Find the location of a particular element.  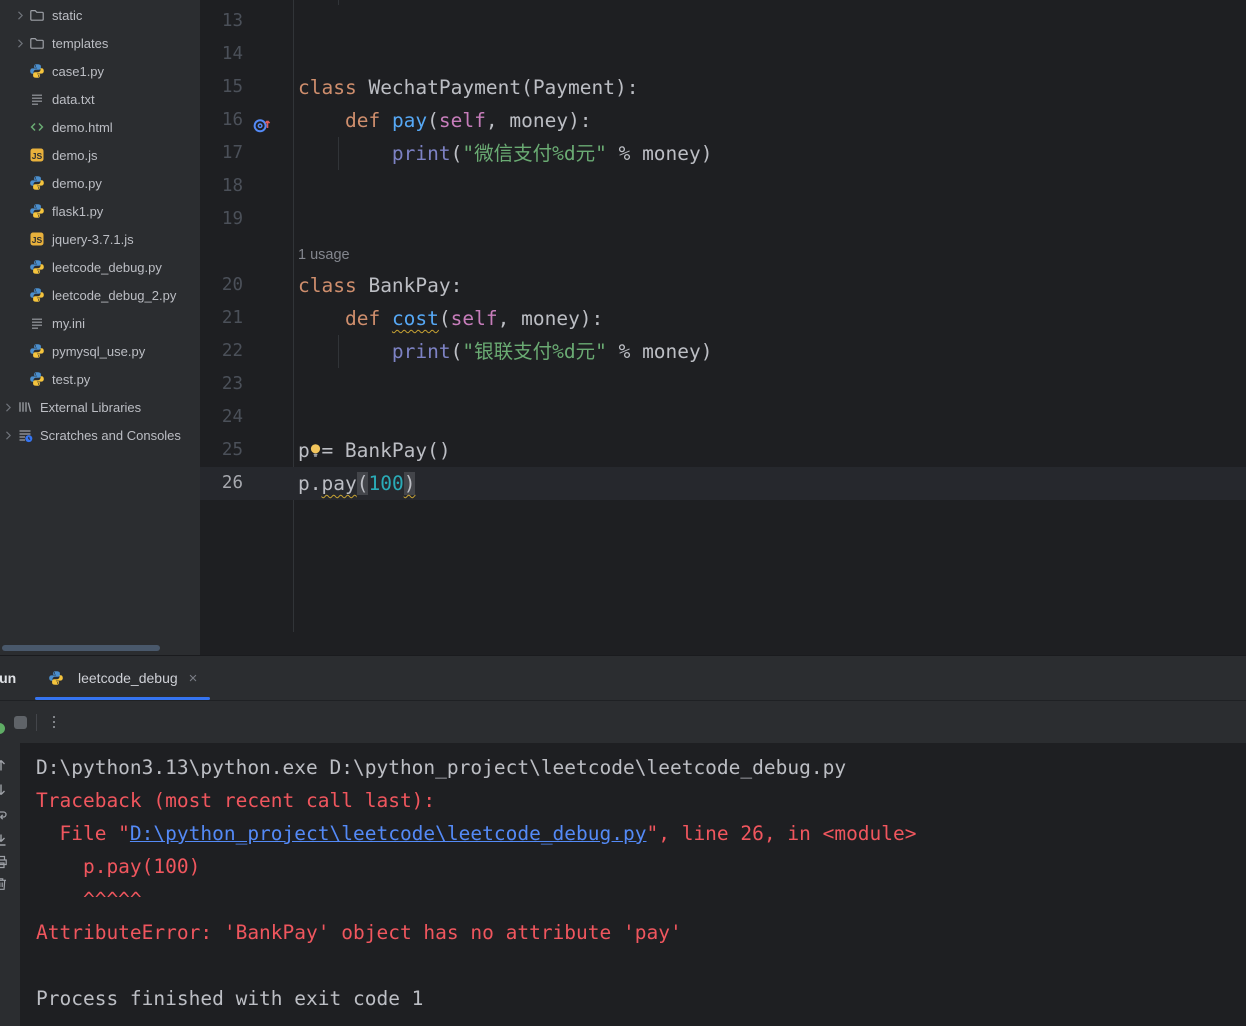

usages-inlay-hint: 1 usage is located at coordinates (324, 255).